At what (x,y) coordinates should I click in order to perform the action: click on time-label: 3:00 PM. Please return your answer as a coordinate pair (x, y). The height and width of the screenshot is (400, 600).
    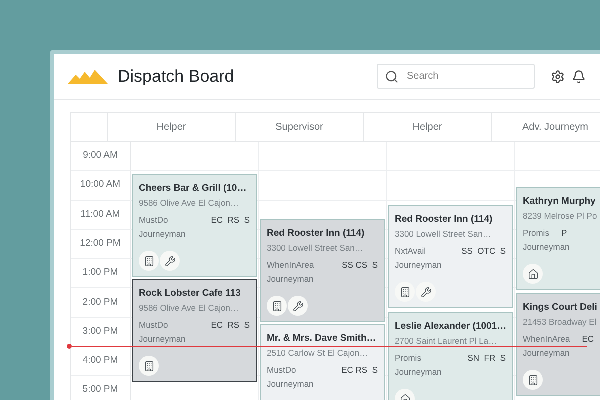
    Looking at the image, I should click on (100, 331).